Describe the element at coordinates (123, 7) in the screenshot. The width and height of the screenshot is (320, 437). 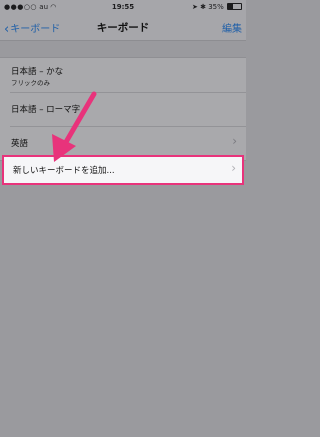
I see `status-bar: ●●●○○ au ◠ 19:55 ➤ ✱ 35%` at that location.